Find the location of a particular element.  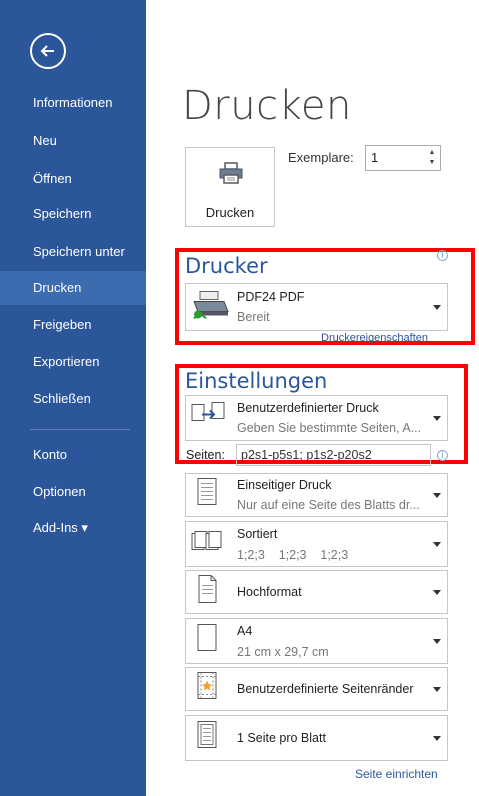

margins-title: Benutzerdefinierte Seitenränder is located at coordinates (325, 689).